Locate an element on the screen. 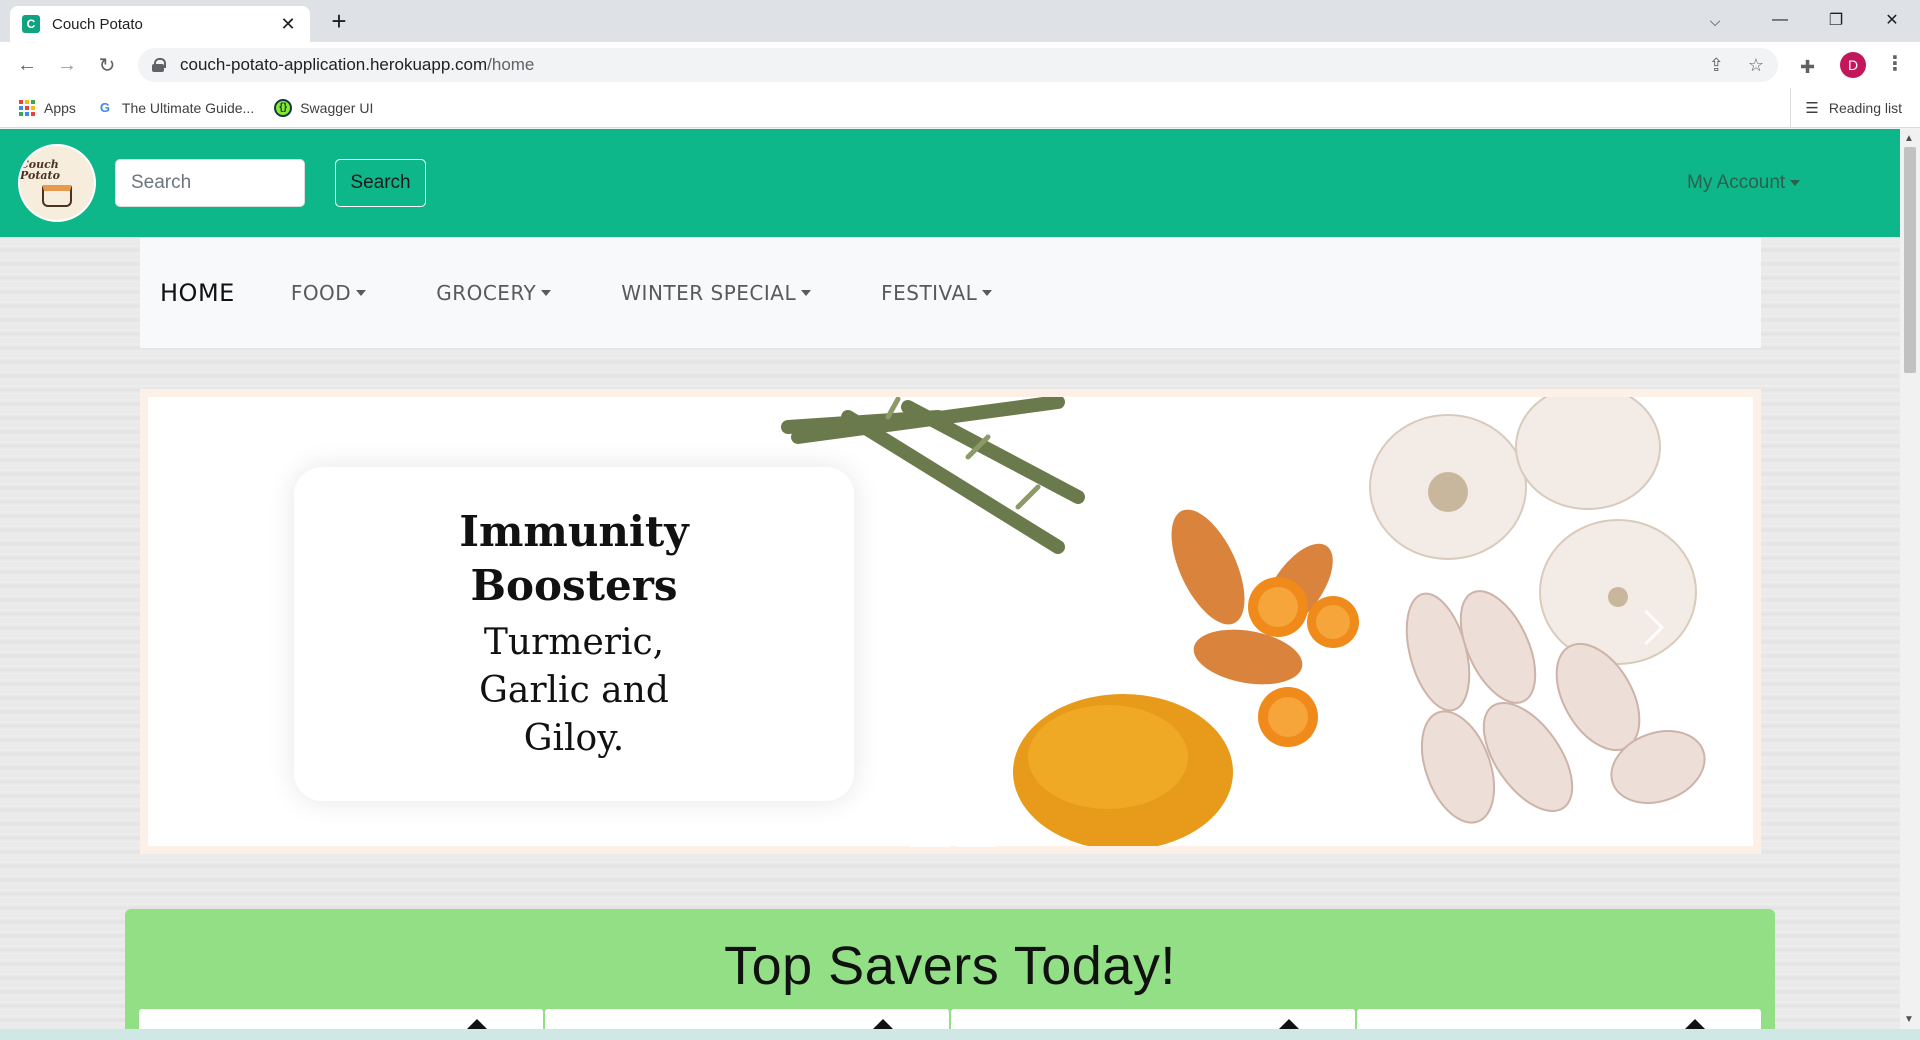 This screenshot has height=1040, width=1920. close-tab-icon: ✕ is located at coordinates (288, 24).